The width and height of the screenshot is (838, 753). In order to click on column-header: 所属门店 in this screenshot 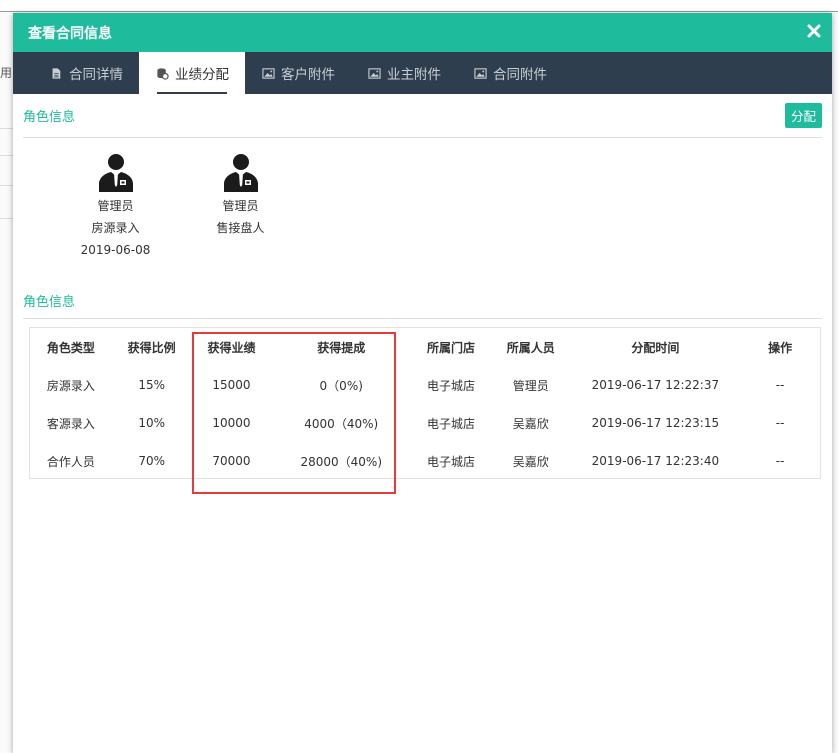, I will do `click(450, 347)`.